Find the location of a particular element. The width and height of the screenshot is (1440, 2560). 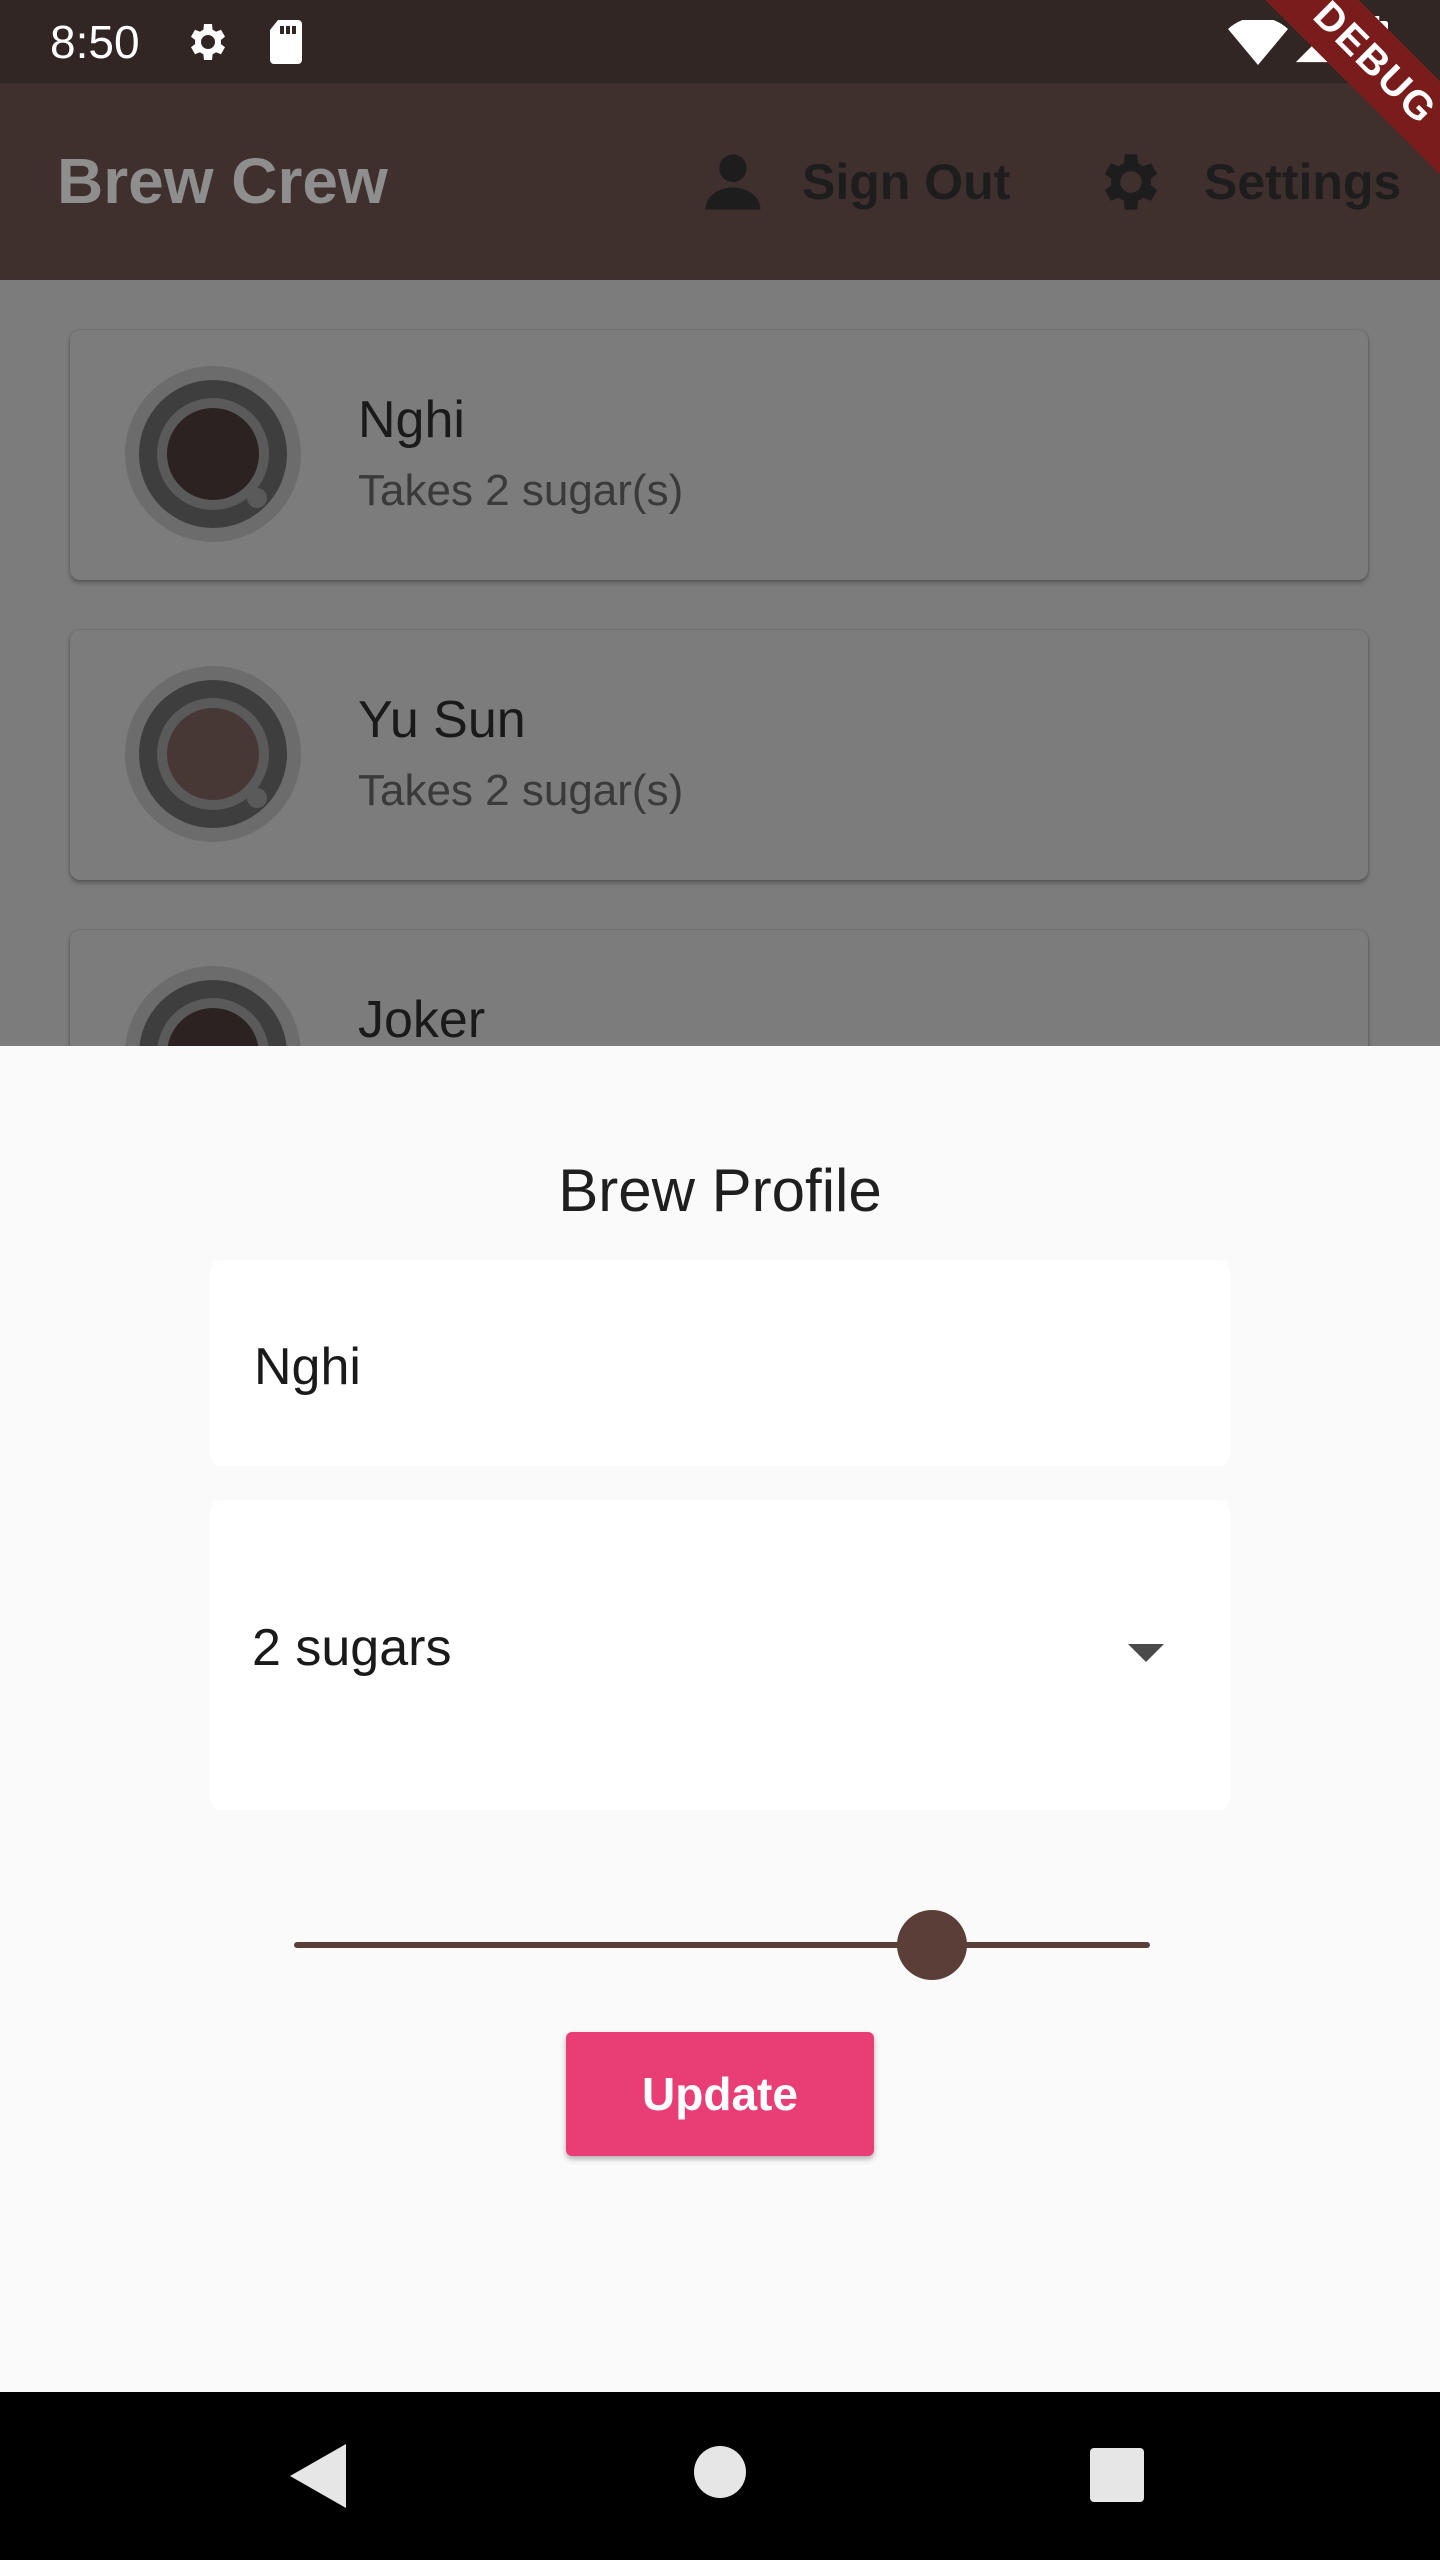

strength-slider is located at coordinates (722, 1946).